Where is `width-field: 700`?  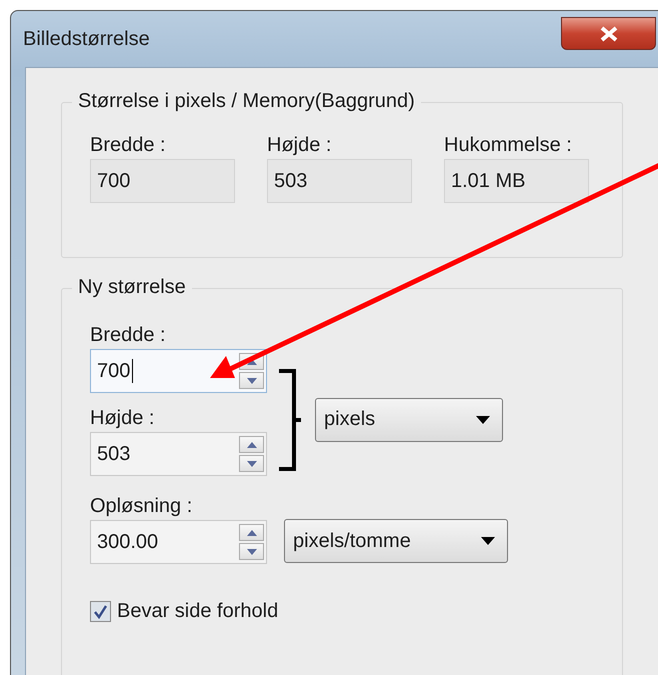 width-field: 700 is located at coordinates (178, 371).